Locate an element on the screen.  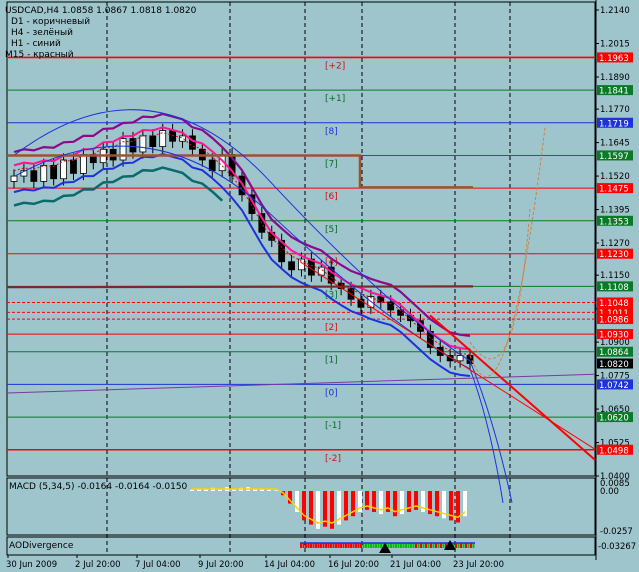
price-level-tag-label: 1.1108 is located at coordinates (614, 288).